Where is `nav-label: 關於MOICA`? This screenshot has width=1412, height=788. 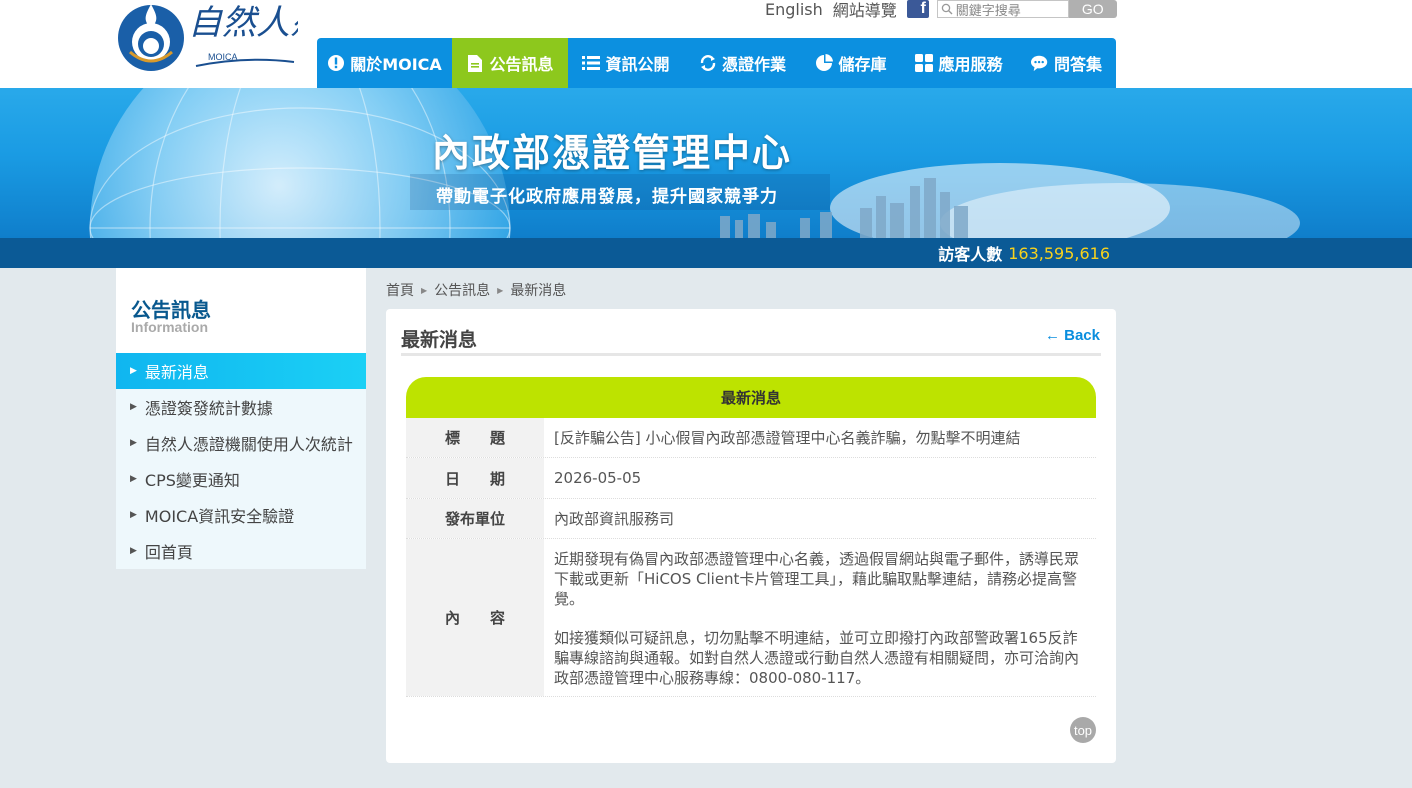 nav-label: 關於MOICA is located at coordinates (396, 64).